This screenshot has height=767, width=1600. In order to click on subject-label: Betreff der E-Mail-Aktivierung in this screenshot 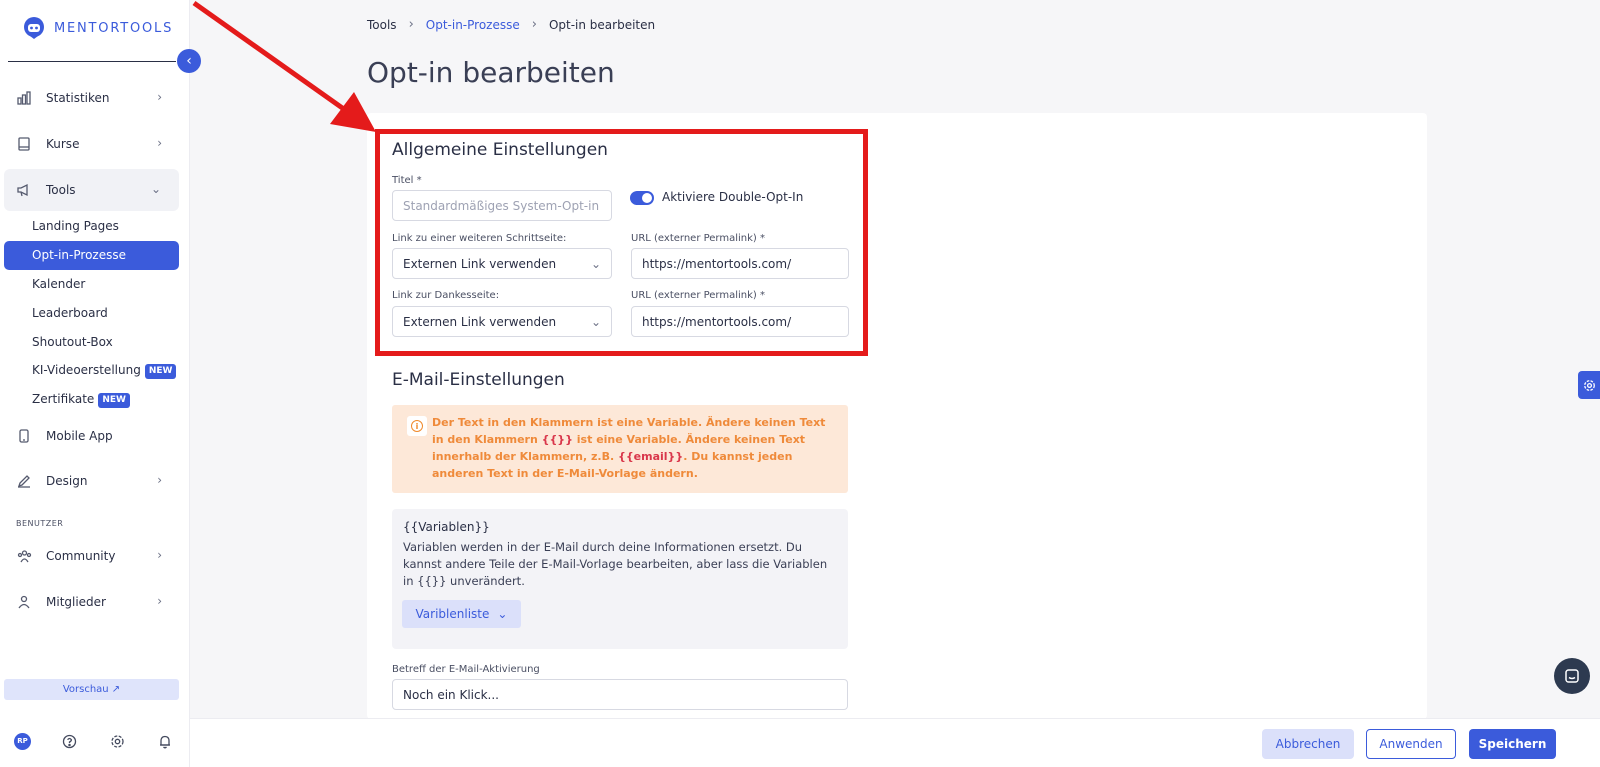, I will do `click(466, 669)`.